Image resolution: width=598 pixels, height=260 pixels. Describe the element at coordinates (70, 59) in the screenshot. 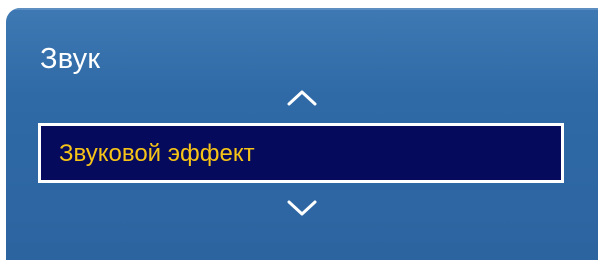

I see `menu-title: Звук` at that location.